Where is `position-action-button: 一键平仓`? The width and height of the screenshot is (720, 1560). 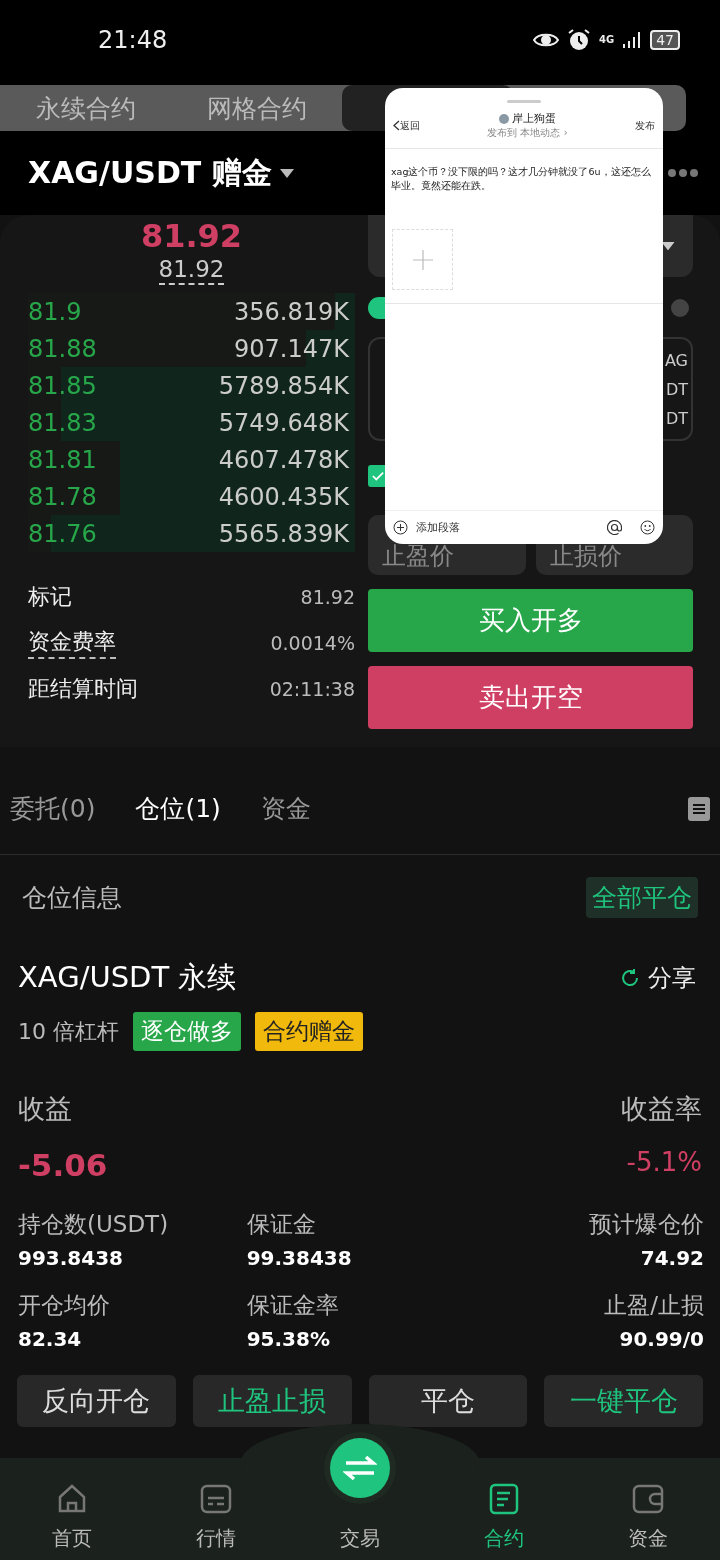
position-action-button: 一键平仓 is located at coordinates (623, 1401).